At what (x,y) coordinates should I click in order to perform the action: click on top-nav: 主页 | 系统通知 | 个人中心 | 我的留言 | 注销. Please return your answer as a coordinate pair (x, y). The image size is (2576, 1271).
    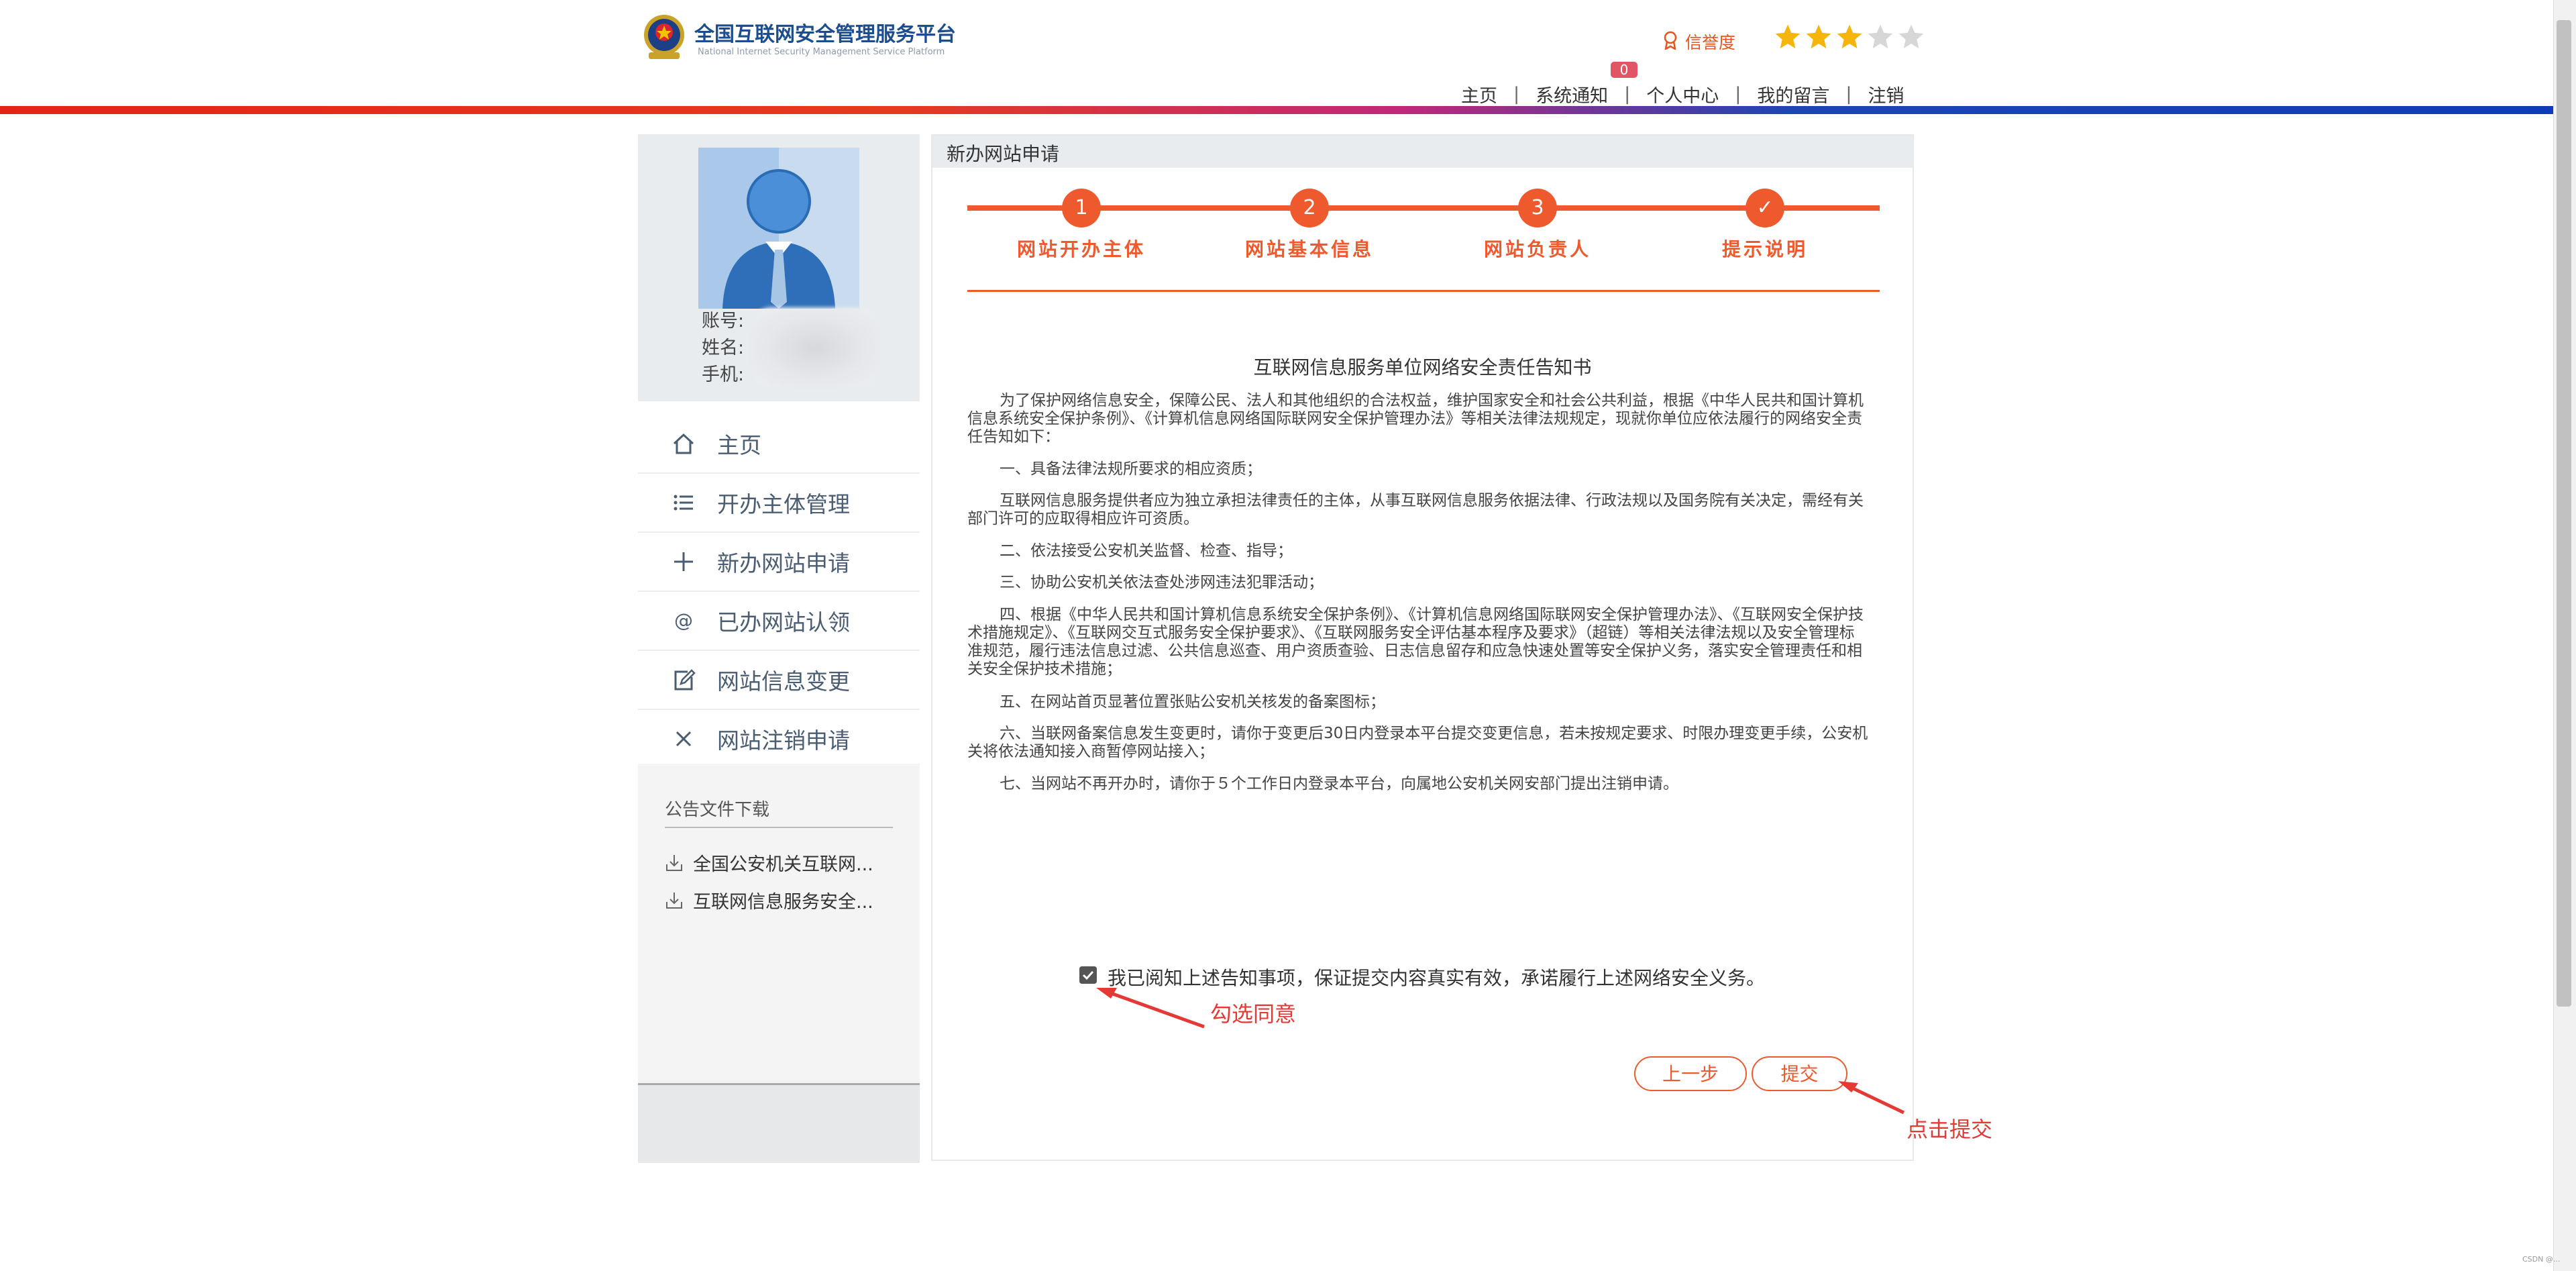
    Looking at the image, I should click on (1682, 94).